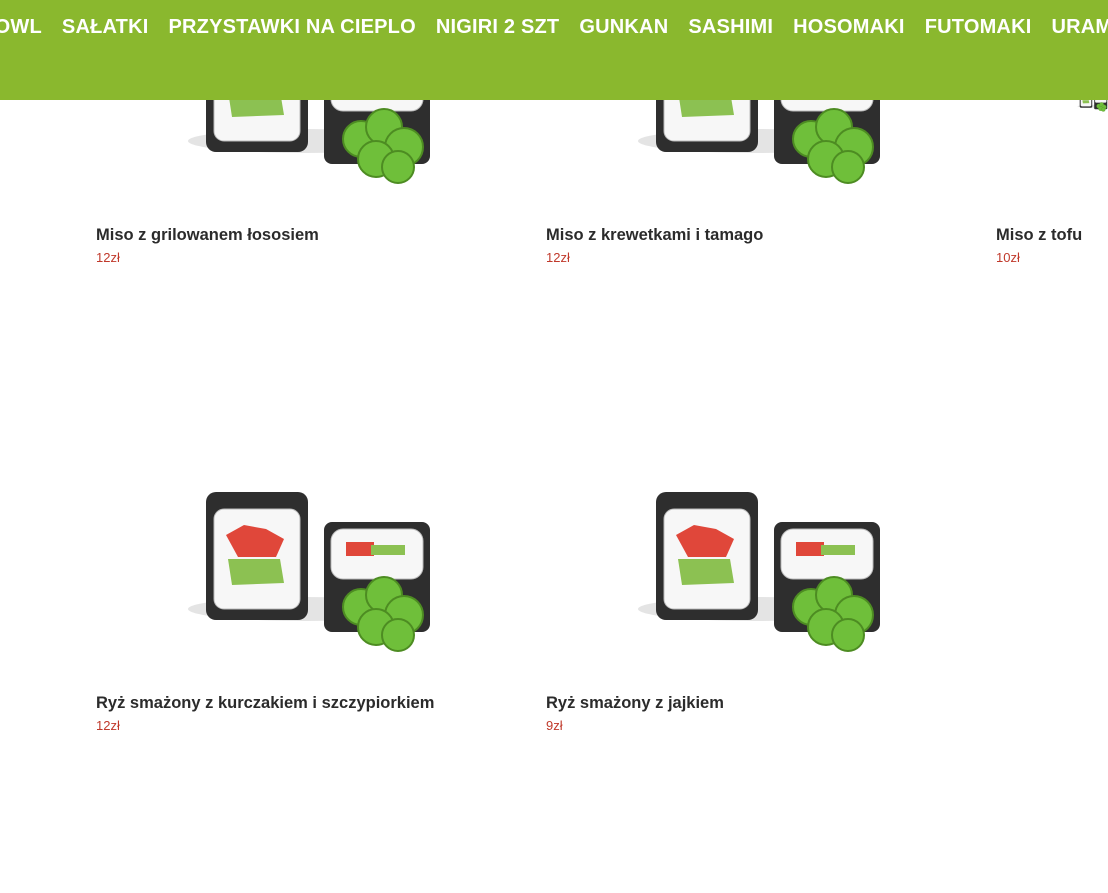  I want to click on product-title: Ryż smażony z jajkiem, so click(635, 703).